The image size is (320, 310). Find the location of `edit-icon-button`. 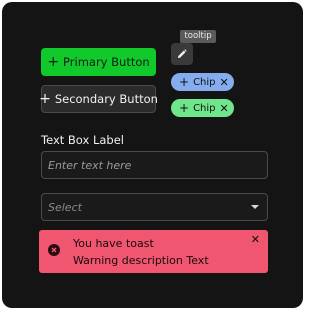

edit-icon-button is located at coordinates (182, 54).